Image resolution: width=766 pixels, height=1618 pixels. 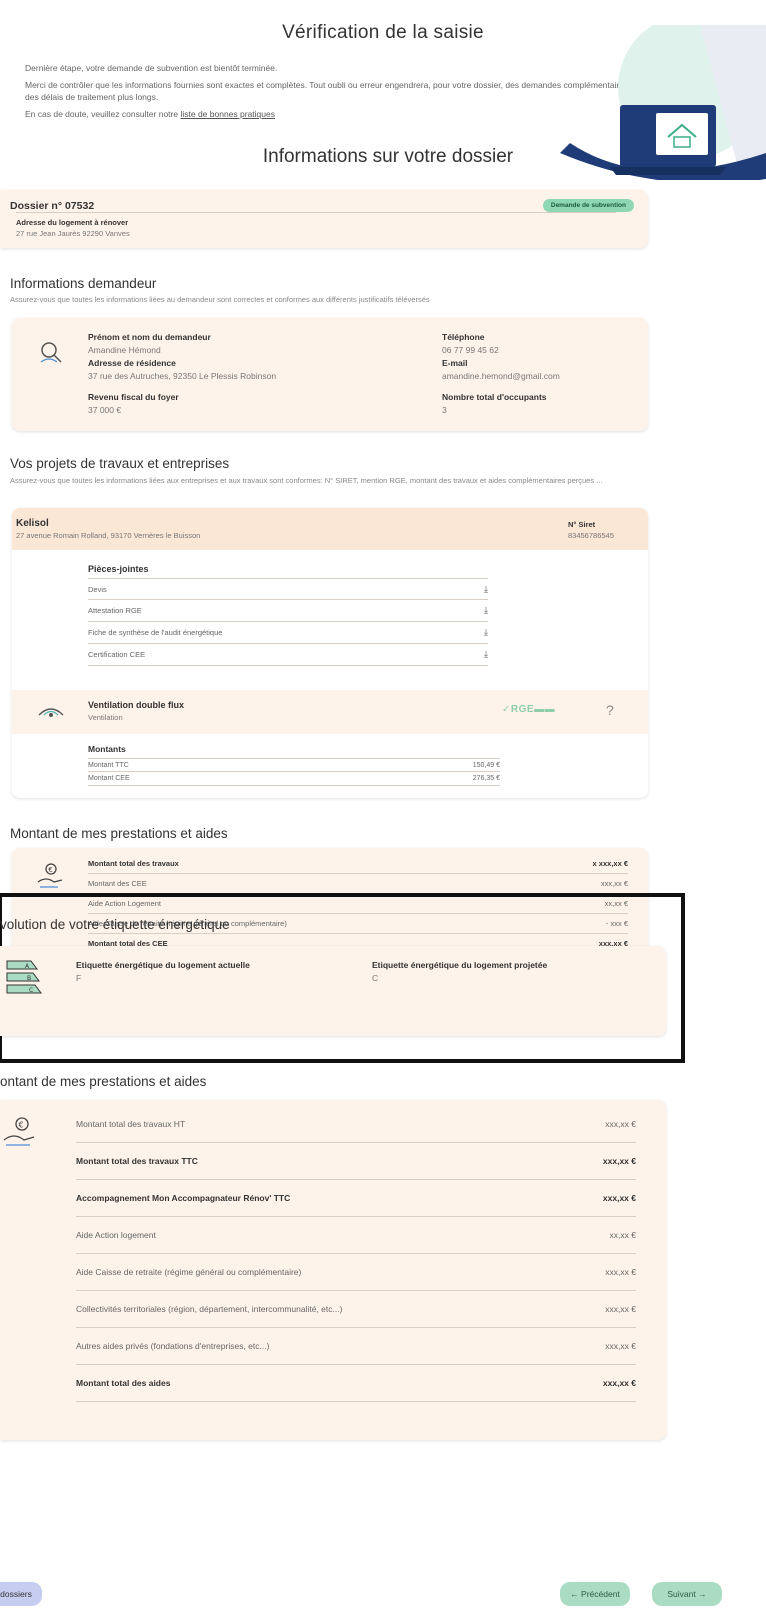 What do you see at coordinates (117, 883) in the screenshot?
I see `amount-label: Montant des CEE` at bounding box center [117, 883].